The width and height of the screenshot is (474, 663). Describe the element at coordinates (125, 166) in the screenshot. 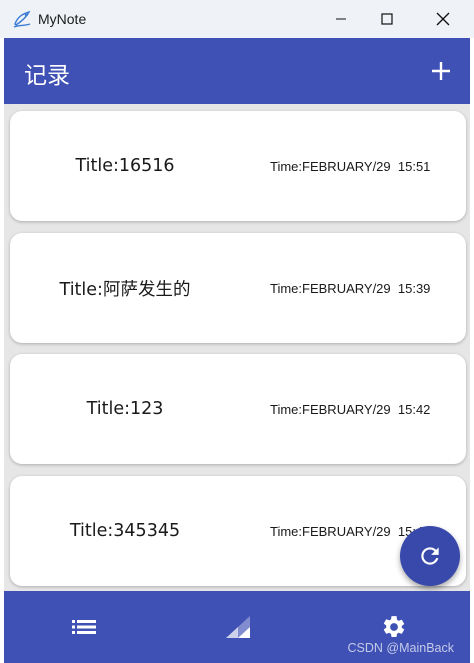

I see `note-title: Title:16516` at that location.